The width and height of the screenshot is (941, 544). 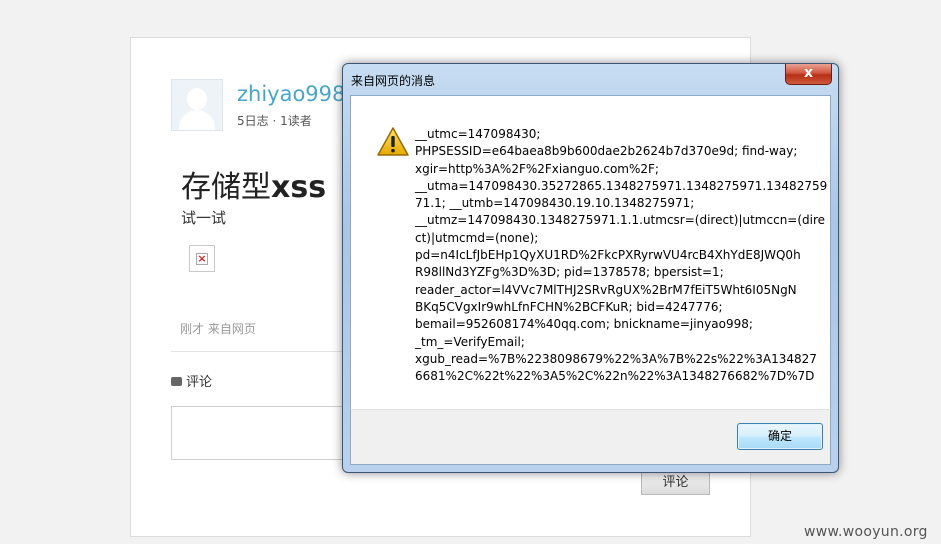 What do you see at coordinates (780, 436) in the screenshot?
I see `ok-button: 确定` at bounding box center [780, 436].